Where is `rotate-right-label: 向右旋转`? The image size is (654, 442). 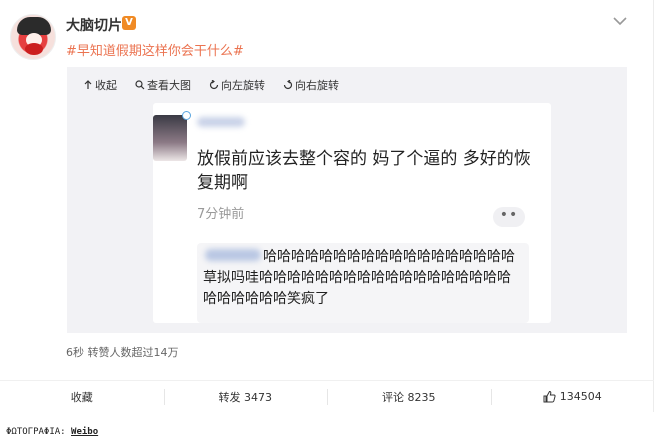 rotate-right-label: 向右旋转 is located at coordinates (317, 85).